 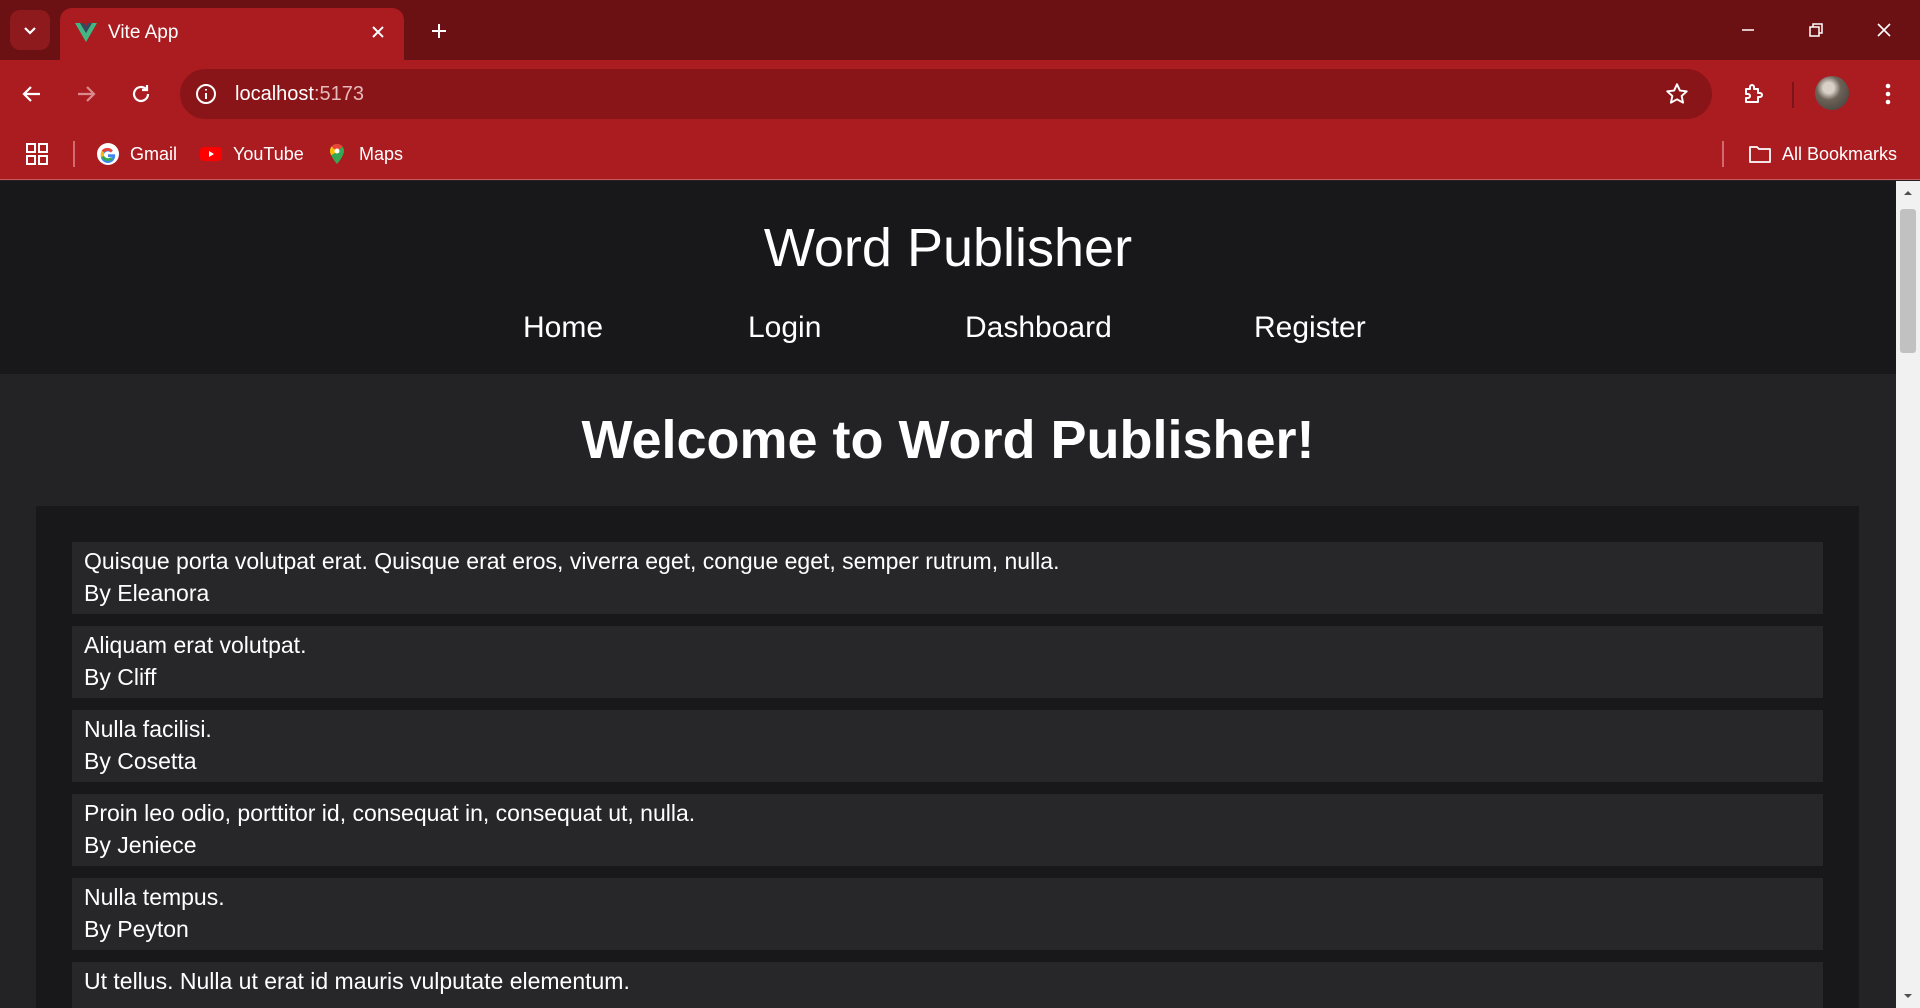 I want to click on tab-search-button, so click(x=30, y=30).